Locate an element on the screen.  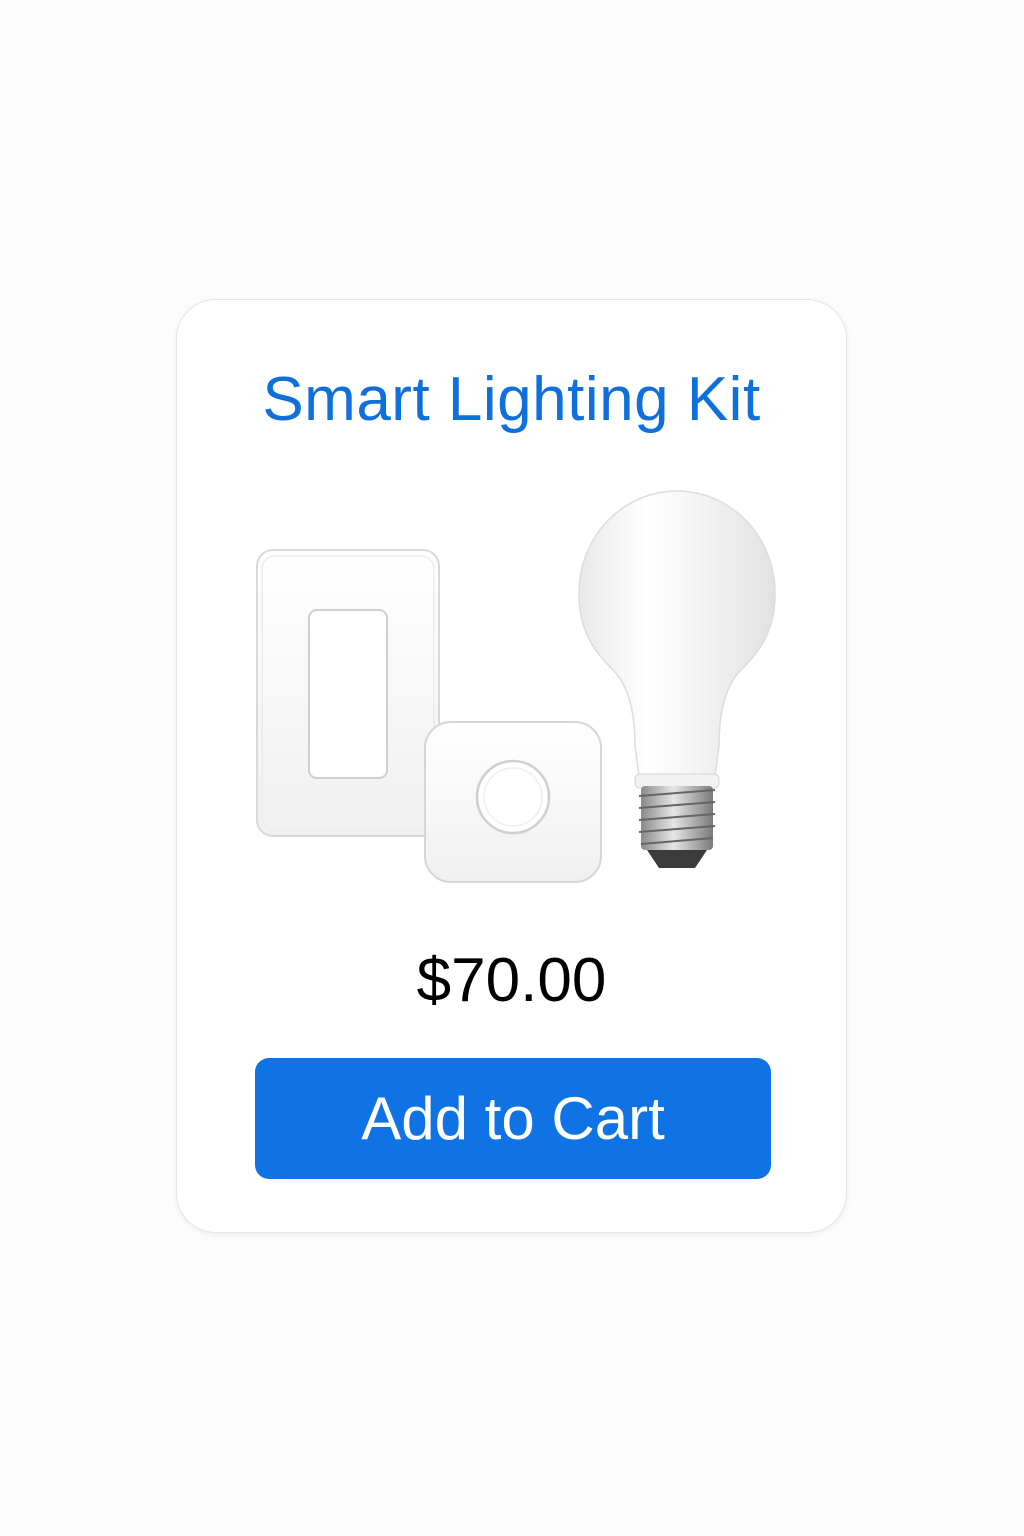
product-price: $70.00 is located at coordinates (511, 980).